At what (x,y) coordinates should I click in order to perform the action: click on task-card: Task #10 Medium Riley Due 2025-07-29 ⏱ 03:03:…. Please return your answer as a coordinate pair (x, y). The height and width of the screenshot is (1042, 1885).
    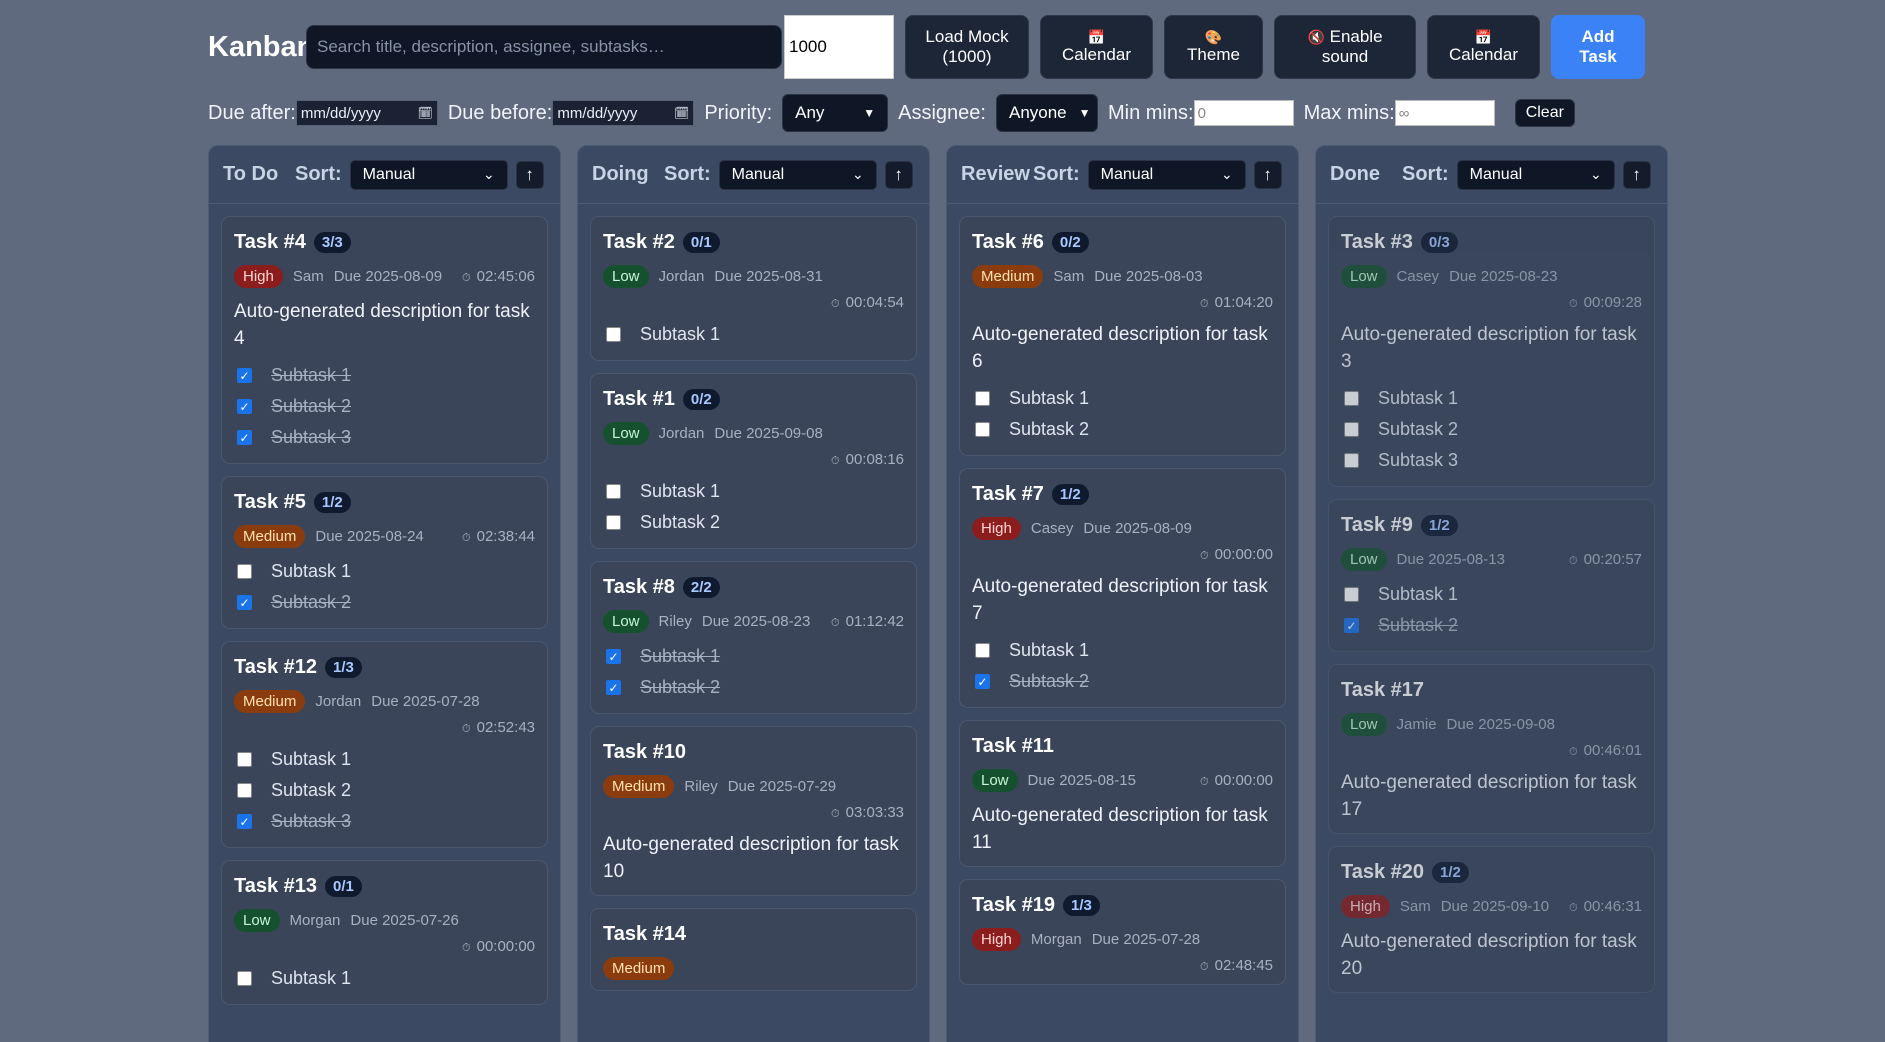
    Looking at the image, I should click on (753, 811).